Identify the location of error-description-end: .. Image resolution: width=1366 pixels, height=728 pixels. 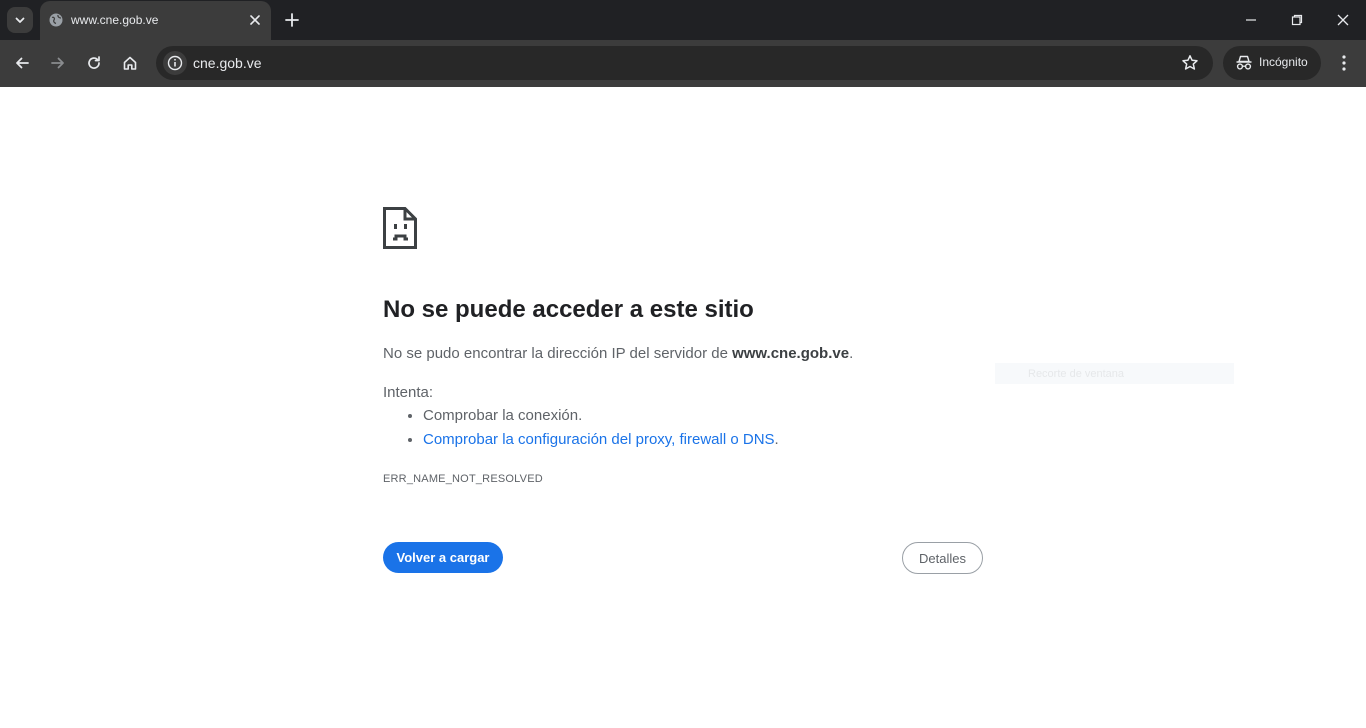
(851, 353).